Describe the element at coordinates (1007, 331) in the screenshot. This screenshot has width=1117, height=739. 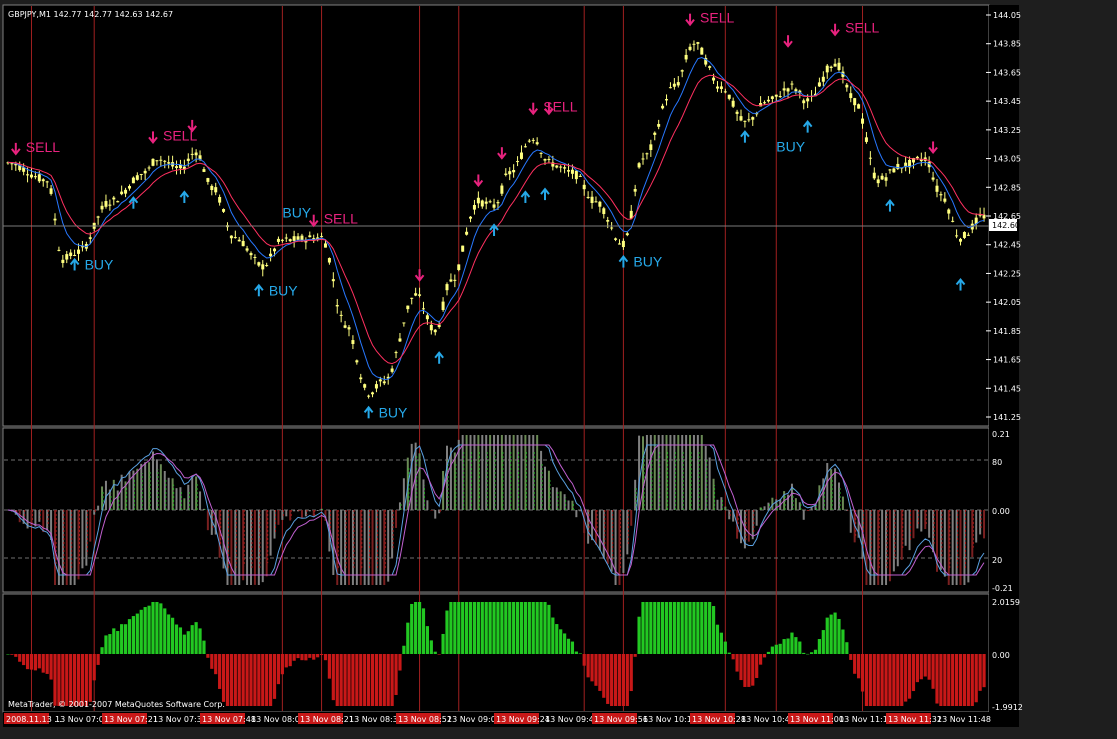
I see `price-tick-label: 141.85` at that location.